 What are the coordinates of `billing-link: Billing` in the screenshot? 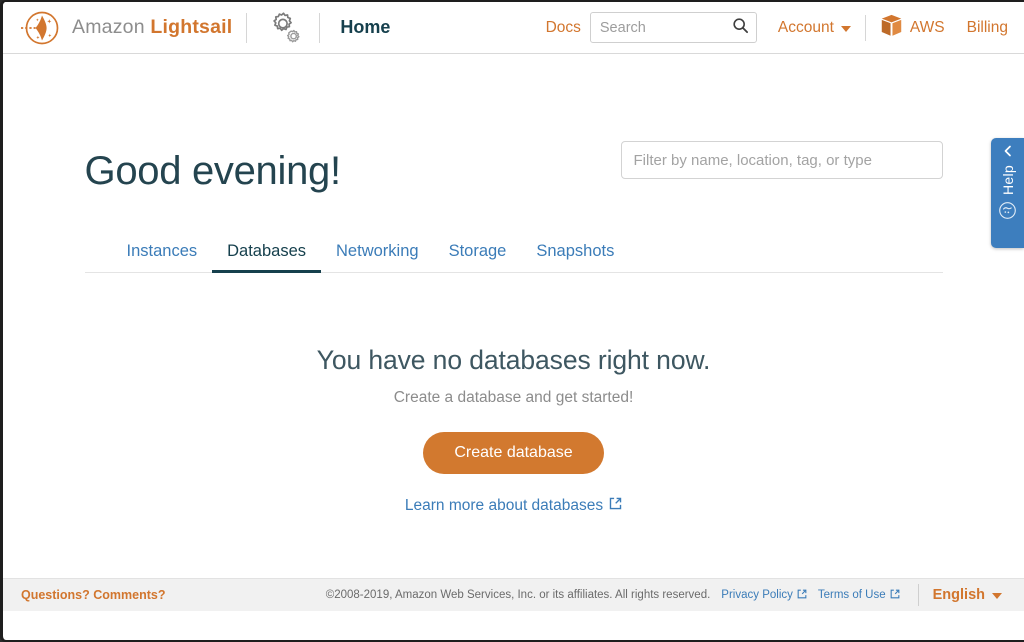 It's located at (987, 28).